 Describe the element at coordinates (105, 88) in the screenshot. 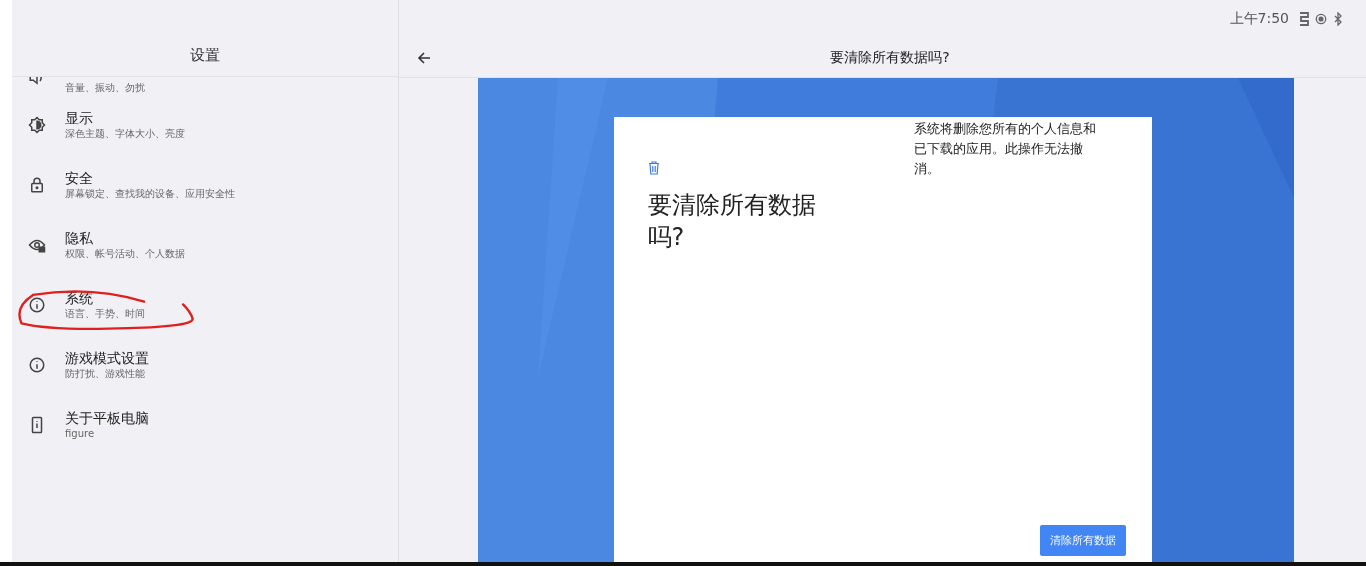

I see `item-subtitle: 音量、振动、勿扰` at that location.